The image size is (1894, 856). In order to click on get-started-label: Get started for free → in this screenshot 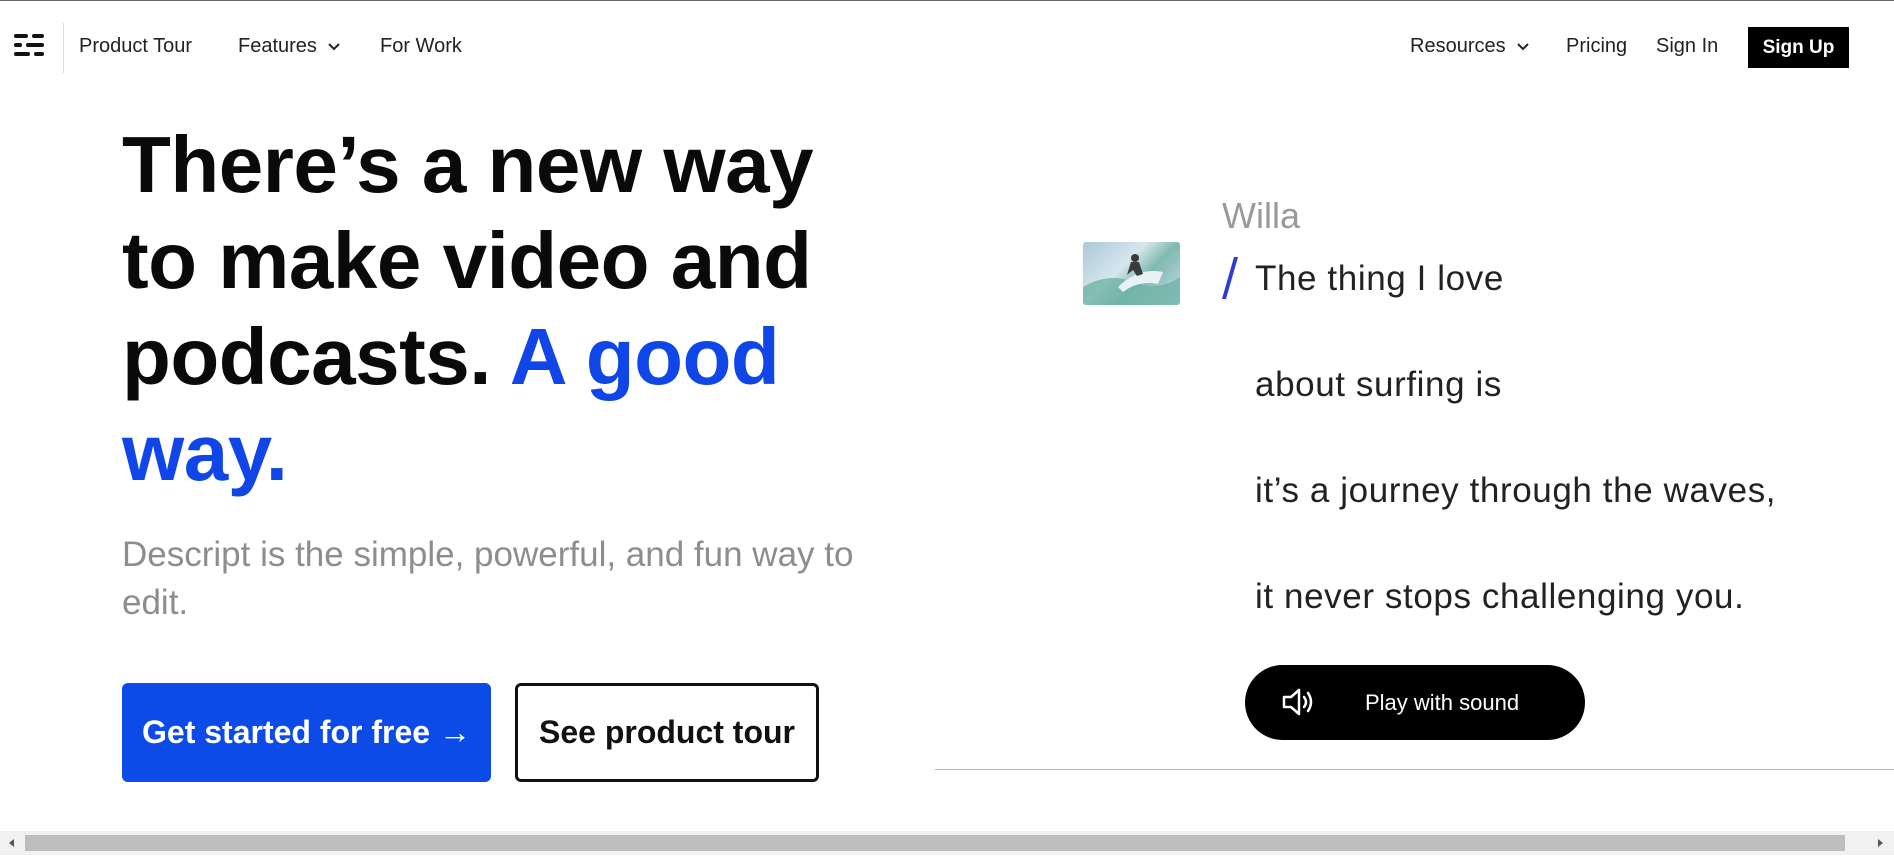, I will do `click(306, 732)`.